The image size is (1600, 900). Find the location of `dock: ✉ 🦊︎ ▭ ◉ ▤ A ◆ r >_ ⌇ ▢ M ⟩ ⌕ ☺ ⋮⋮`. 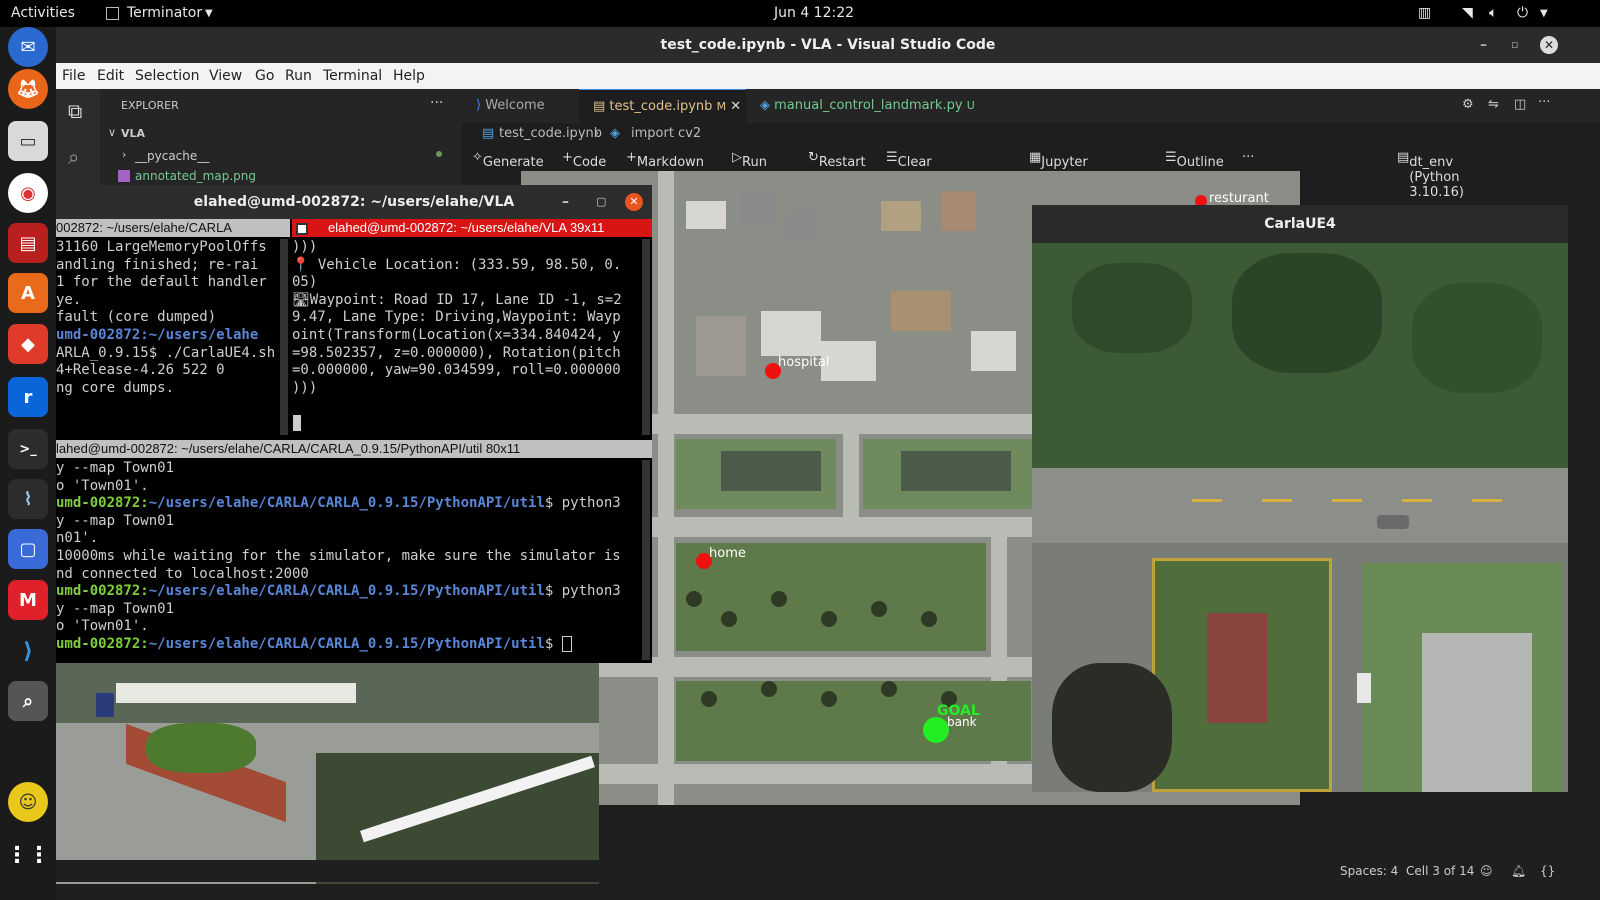

dock: ✉ 🦊︎ ▭ ◉ ▤ A ◆ r >_ ⌇ ▢ M ⟩ ⌕ ☺ ⋮⋮ is located at coordinates (28, 463).